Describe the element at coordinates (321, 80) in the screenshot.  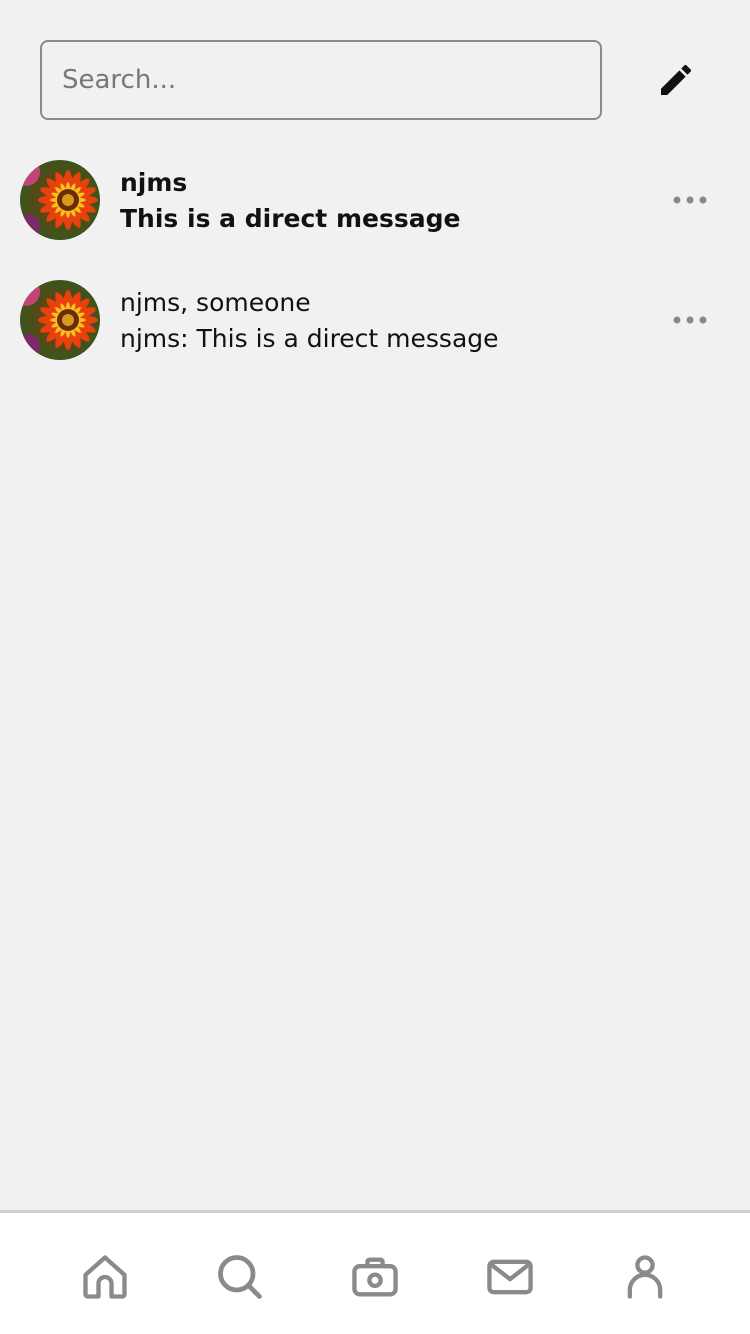
I see `search-input` at that location.